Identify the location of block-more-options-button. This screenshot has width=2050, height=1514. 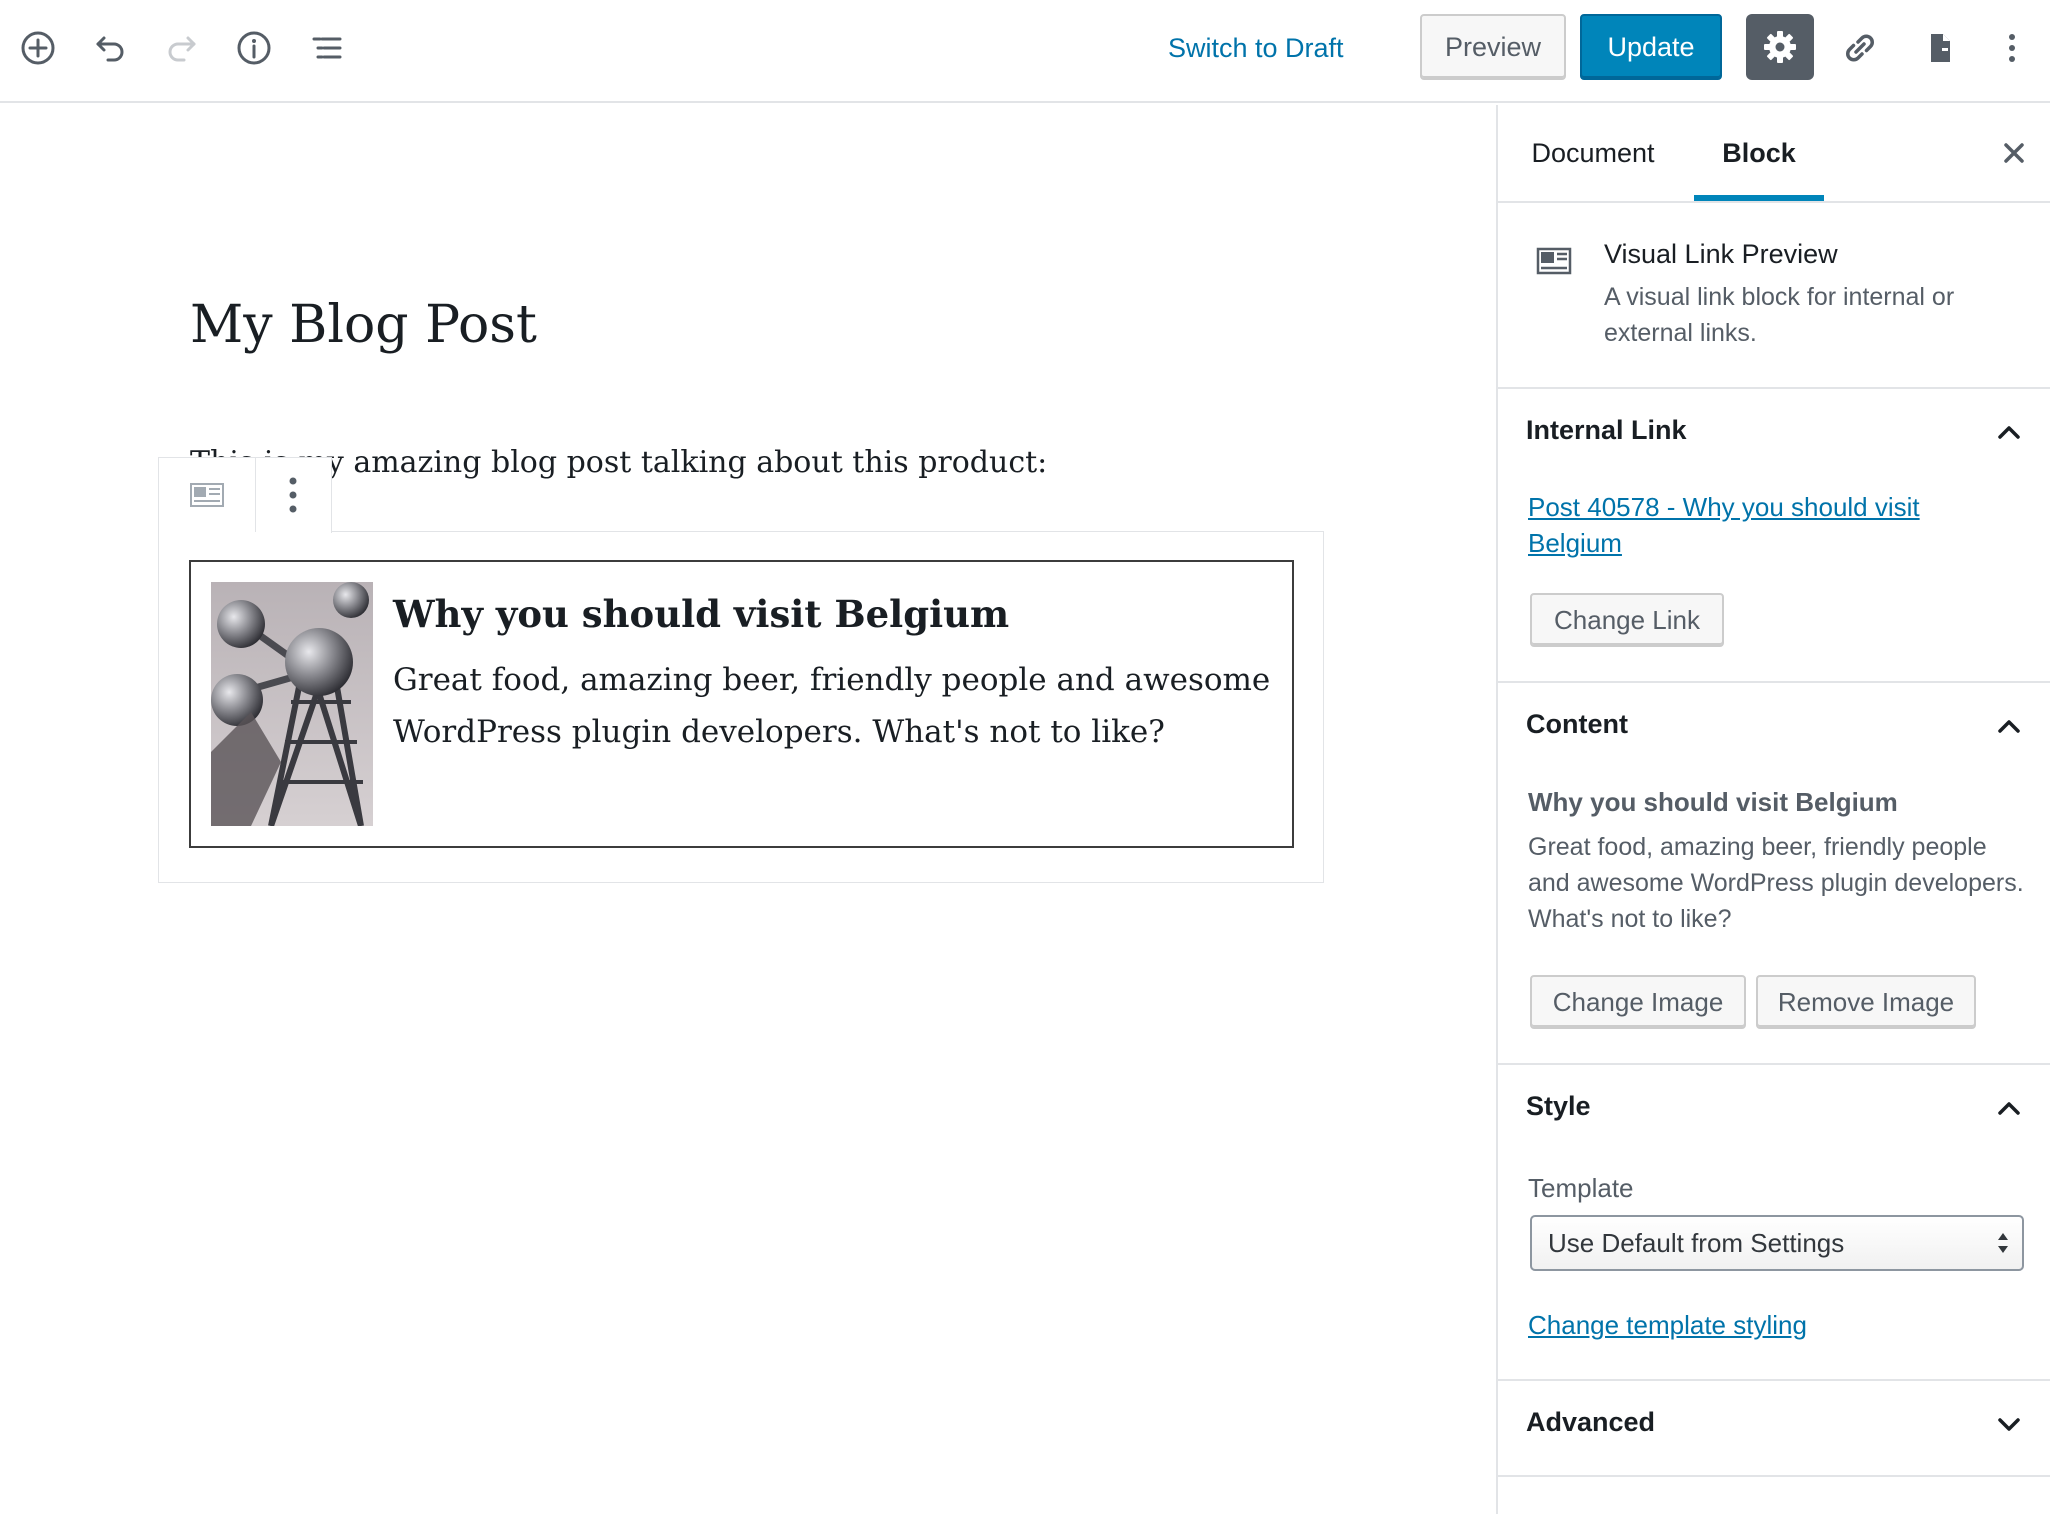
(293, 495).